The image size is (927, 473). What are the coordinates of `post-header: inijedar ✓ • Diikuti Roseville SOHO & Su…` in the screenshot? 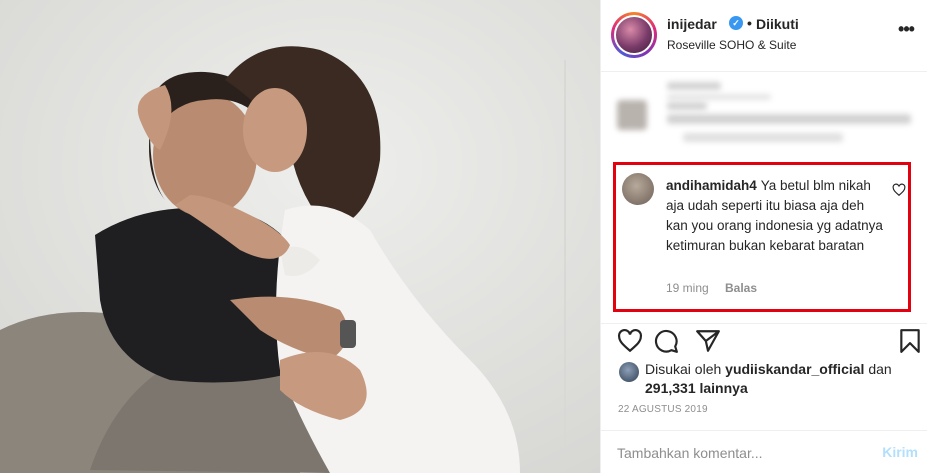 It's located at (764, 36).